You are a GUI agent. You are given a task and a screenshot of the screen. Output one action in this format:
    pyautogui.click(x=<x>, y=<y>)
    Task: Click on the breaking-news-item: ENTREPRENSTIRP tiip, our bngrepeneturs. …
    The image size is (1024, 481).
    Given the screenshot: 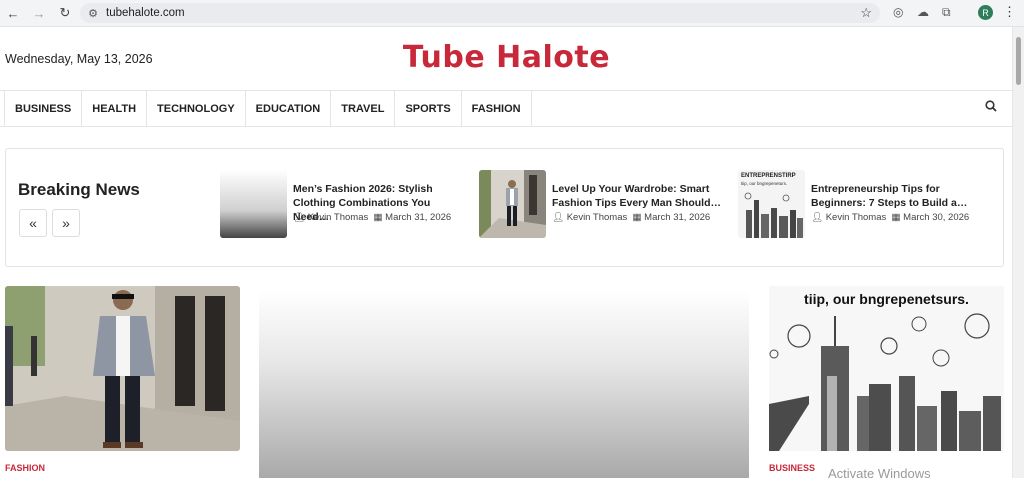 What is the action you would take?
    pyautogui.click(x=863, y=204)
    